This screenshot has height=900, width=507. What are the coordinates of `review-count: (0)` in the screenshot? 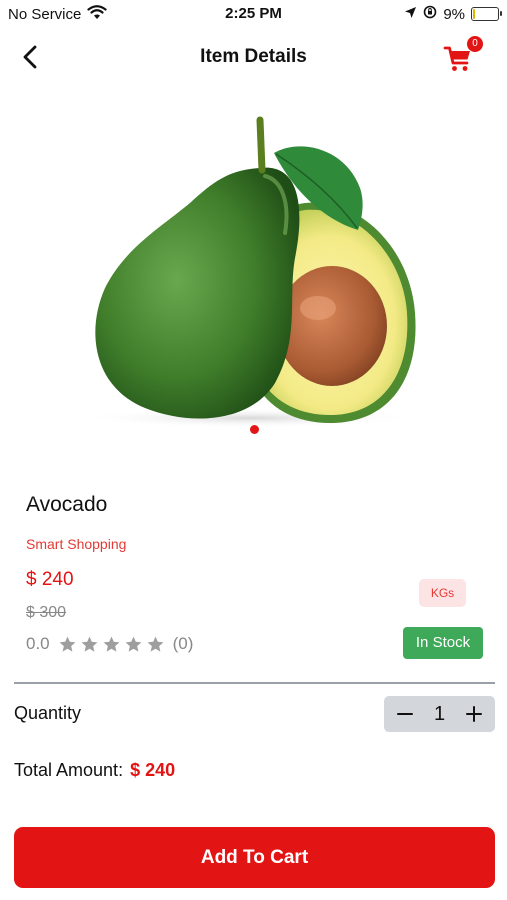 It's located at (183, 643).